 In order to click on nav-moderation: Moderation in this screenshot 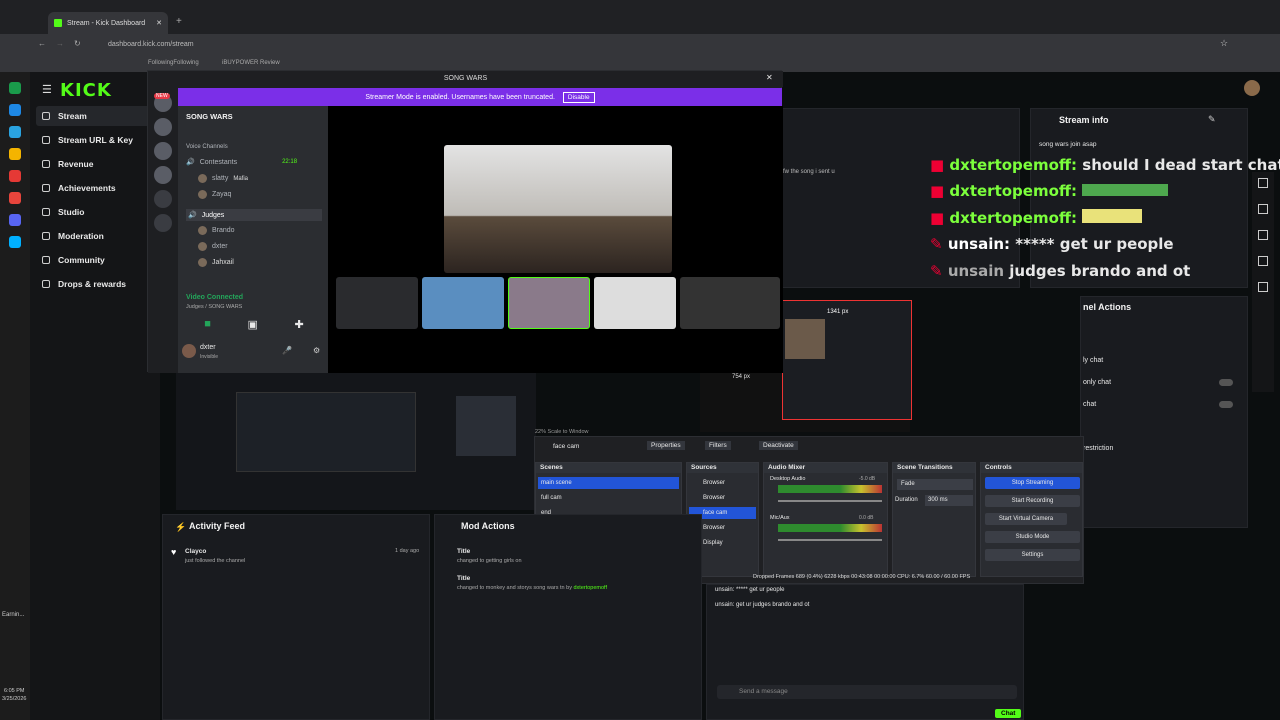, I will do `click(95, 236)`.